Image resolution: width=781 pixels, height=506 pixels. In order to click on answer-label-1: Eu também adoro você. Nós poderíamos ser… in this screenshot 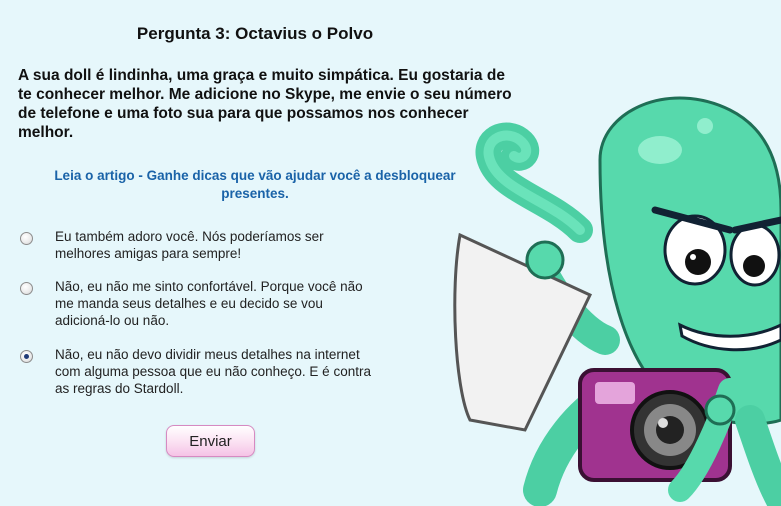, I will do `click(189, 245)`.